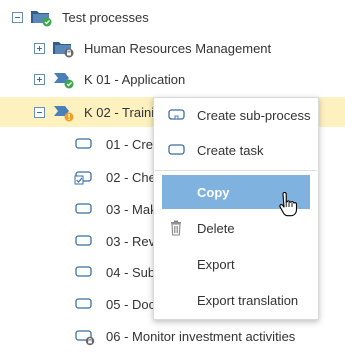 Image resolution: width=345 pixels, height=354 pixels. I want to click on hand-cursor-icon, so click(288, 204).